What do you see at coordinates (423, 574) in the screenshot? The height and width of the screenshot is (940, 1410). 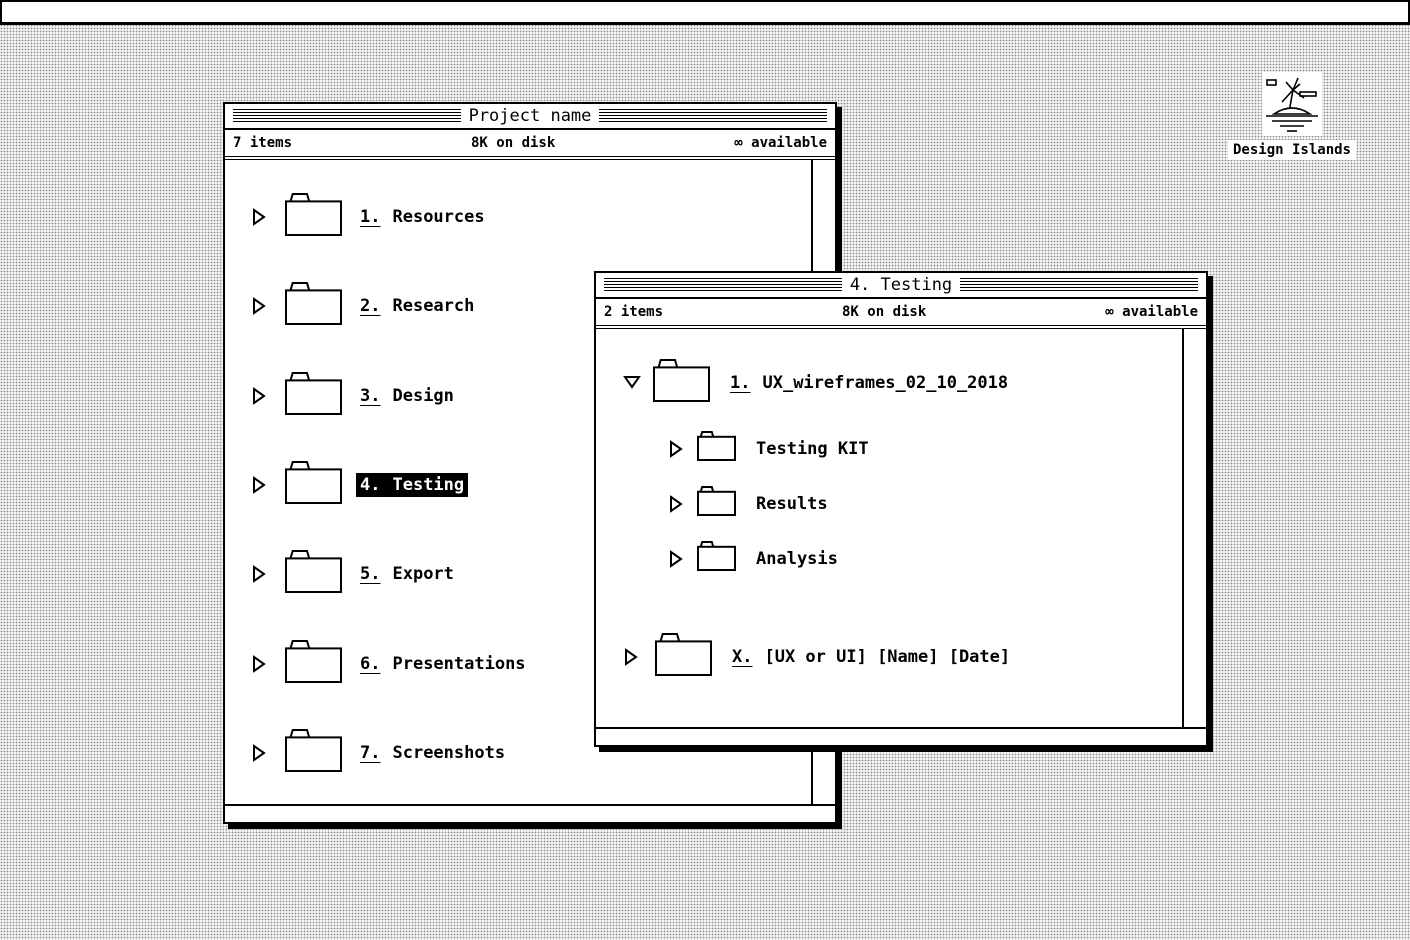 I see `folder-name: Export` at bounding box center [423, 574].